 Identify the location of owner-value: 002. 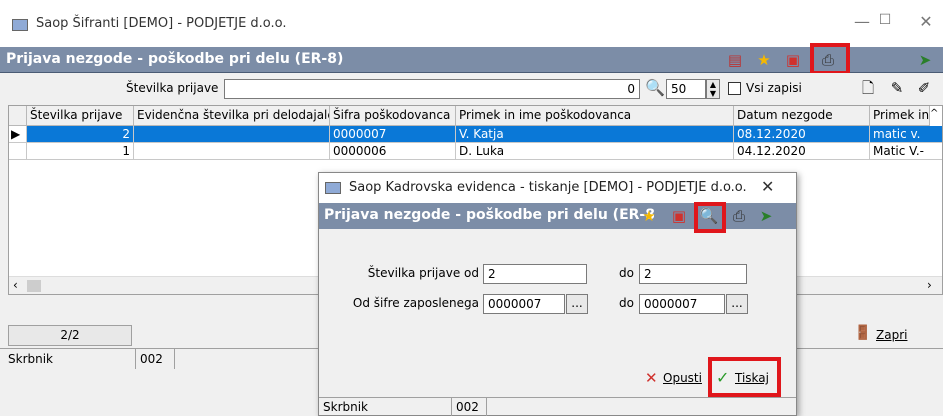
(155, 359).